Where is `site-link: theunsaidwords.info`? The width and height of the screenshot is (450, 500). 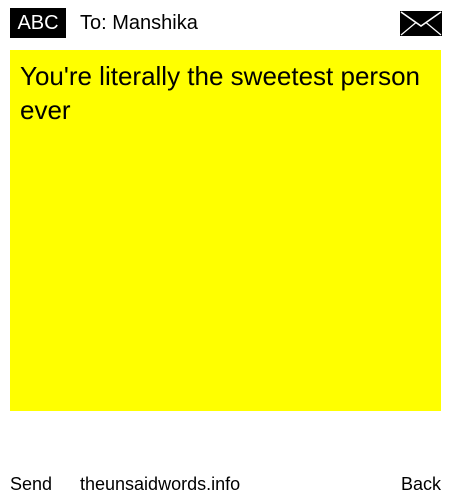 site-link: theunsaidwords.info is located at coordinates (160, 484).